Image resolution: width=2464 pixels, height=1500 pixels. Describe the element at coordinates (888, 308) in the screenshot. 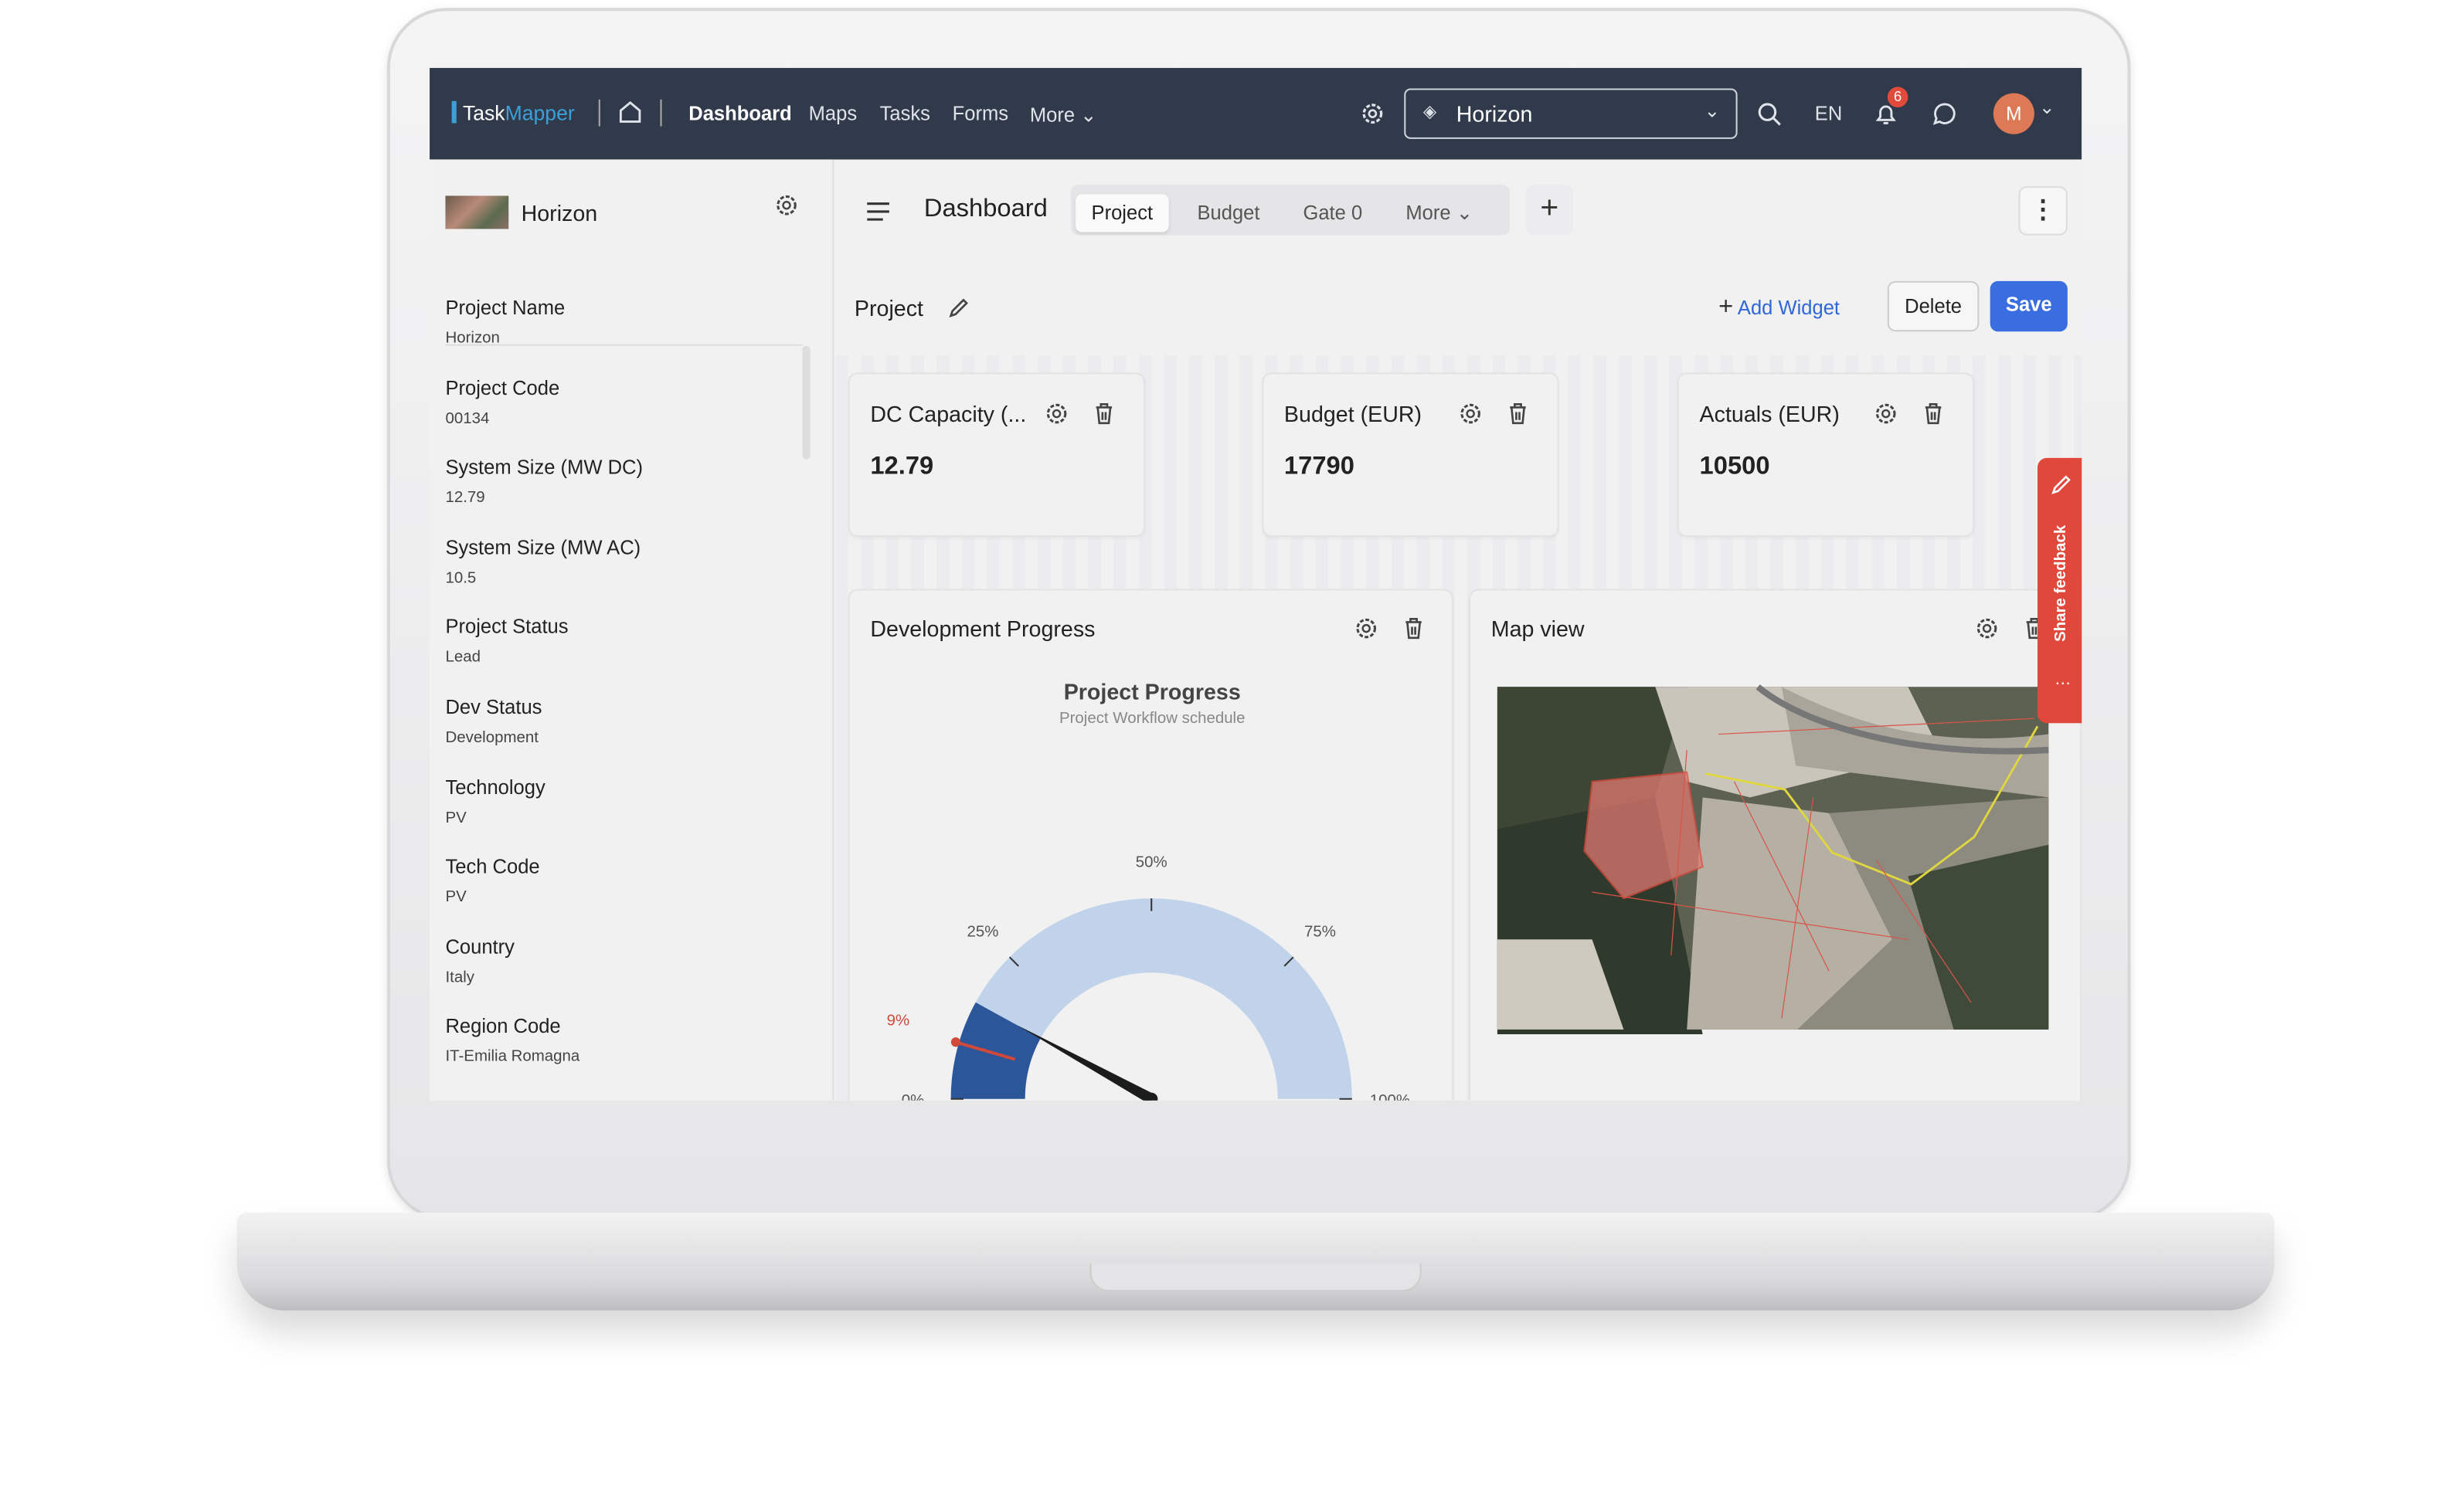

I see `section-title: Project` at that location.